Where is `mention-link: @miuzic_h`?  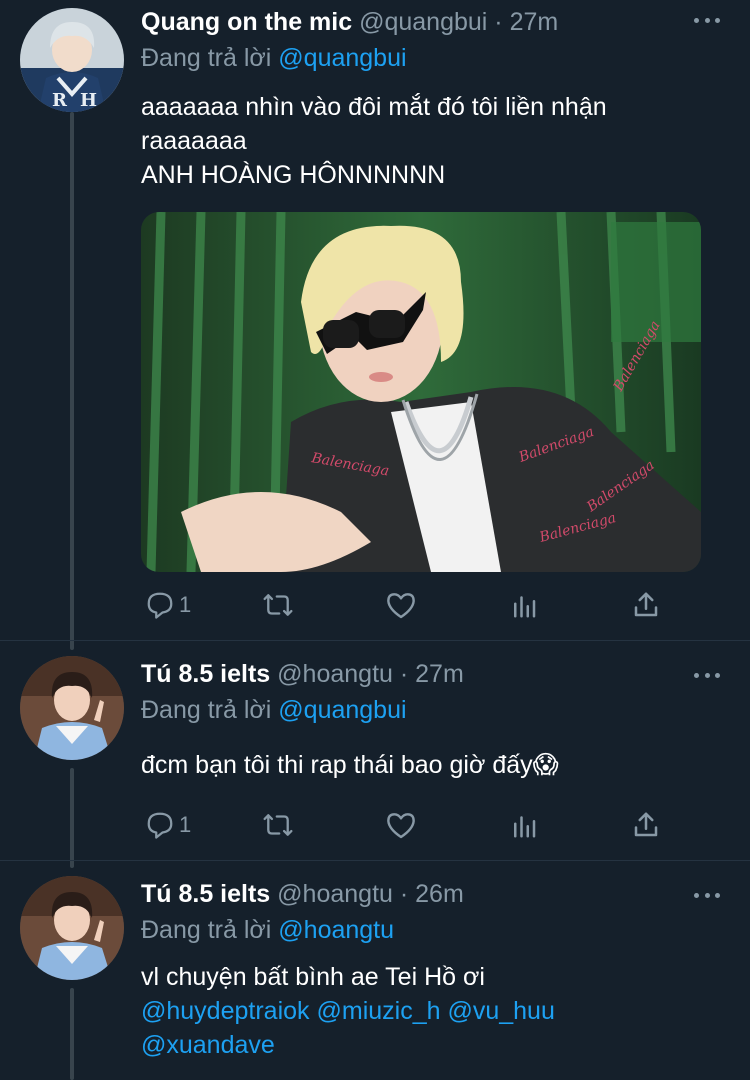 mention-link: @miuzic_h is located at coordinates (378, 1011).